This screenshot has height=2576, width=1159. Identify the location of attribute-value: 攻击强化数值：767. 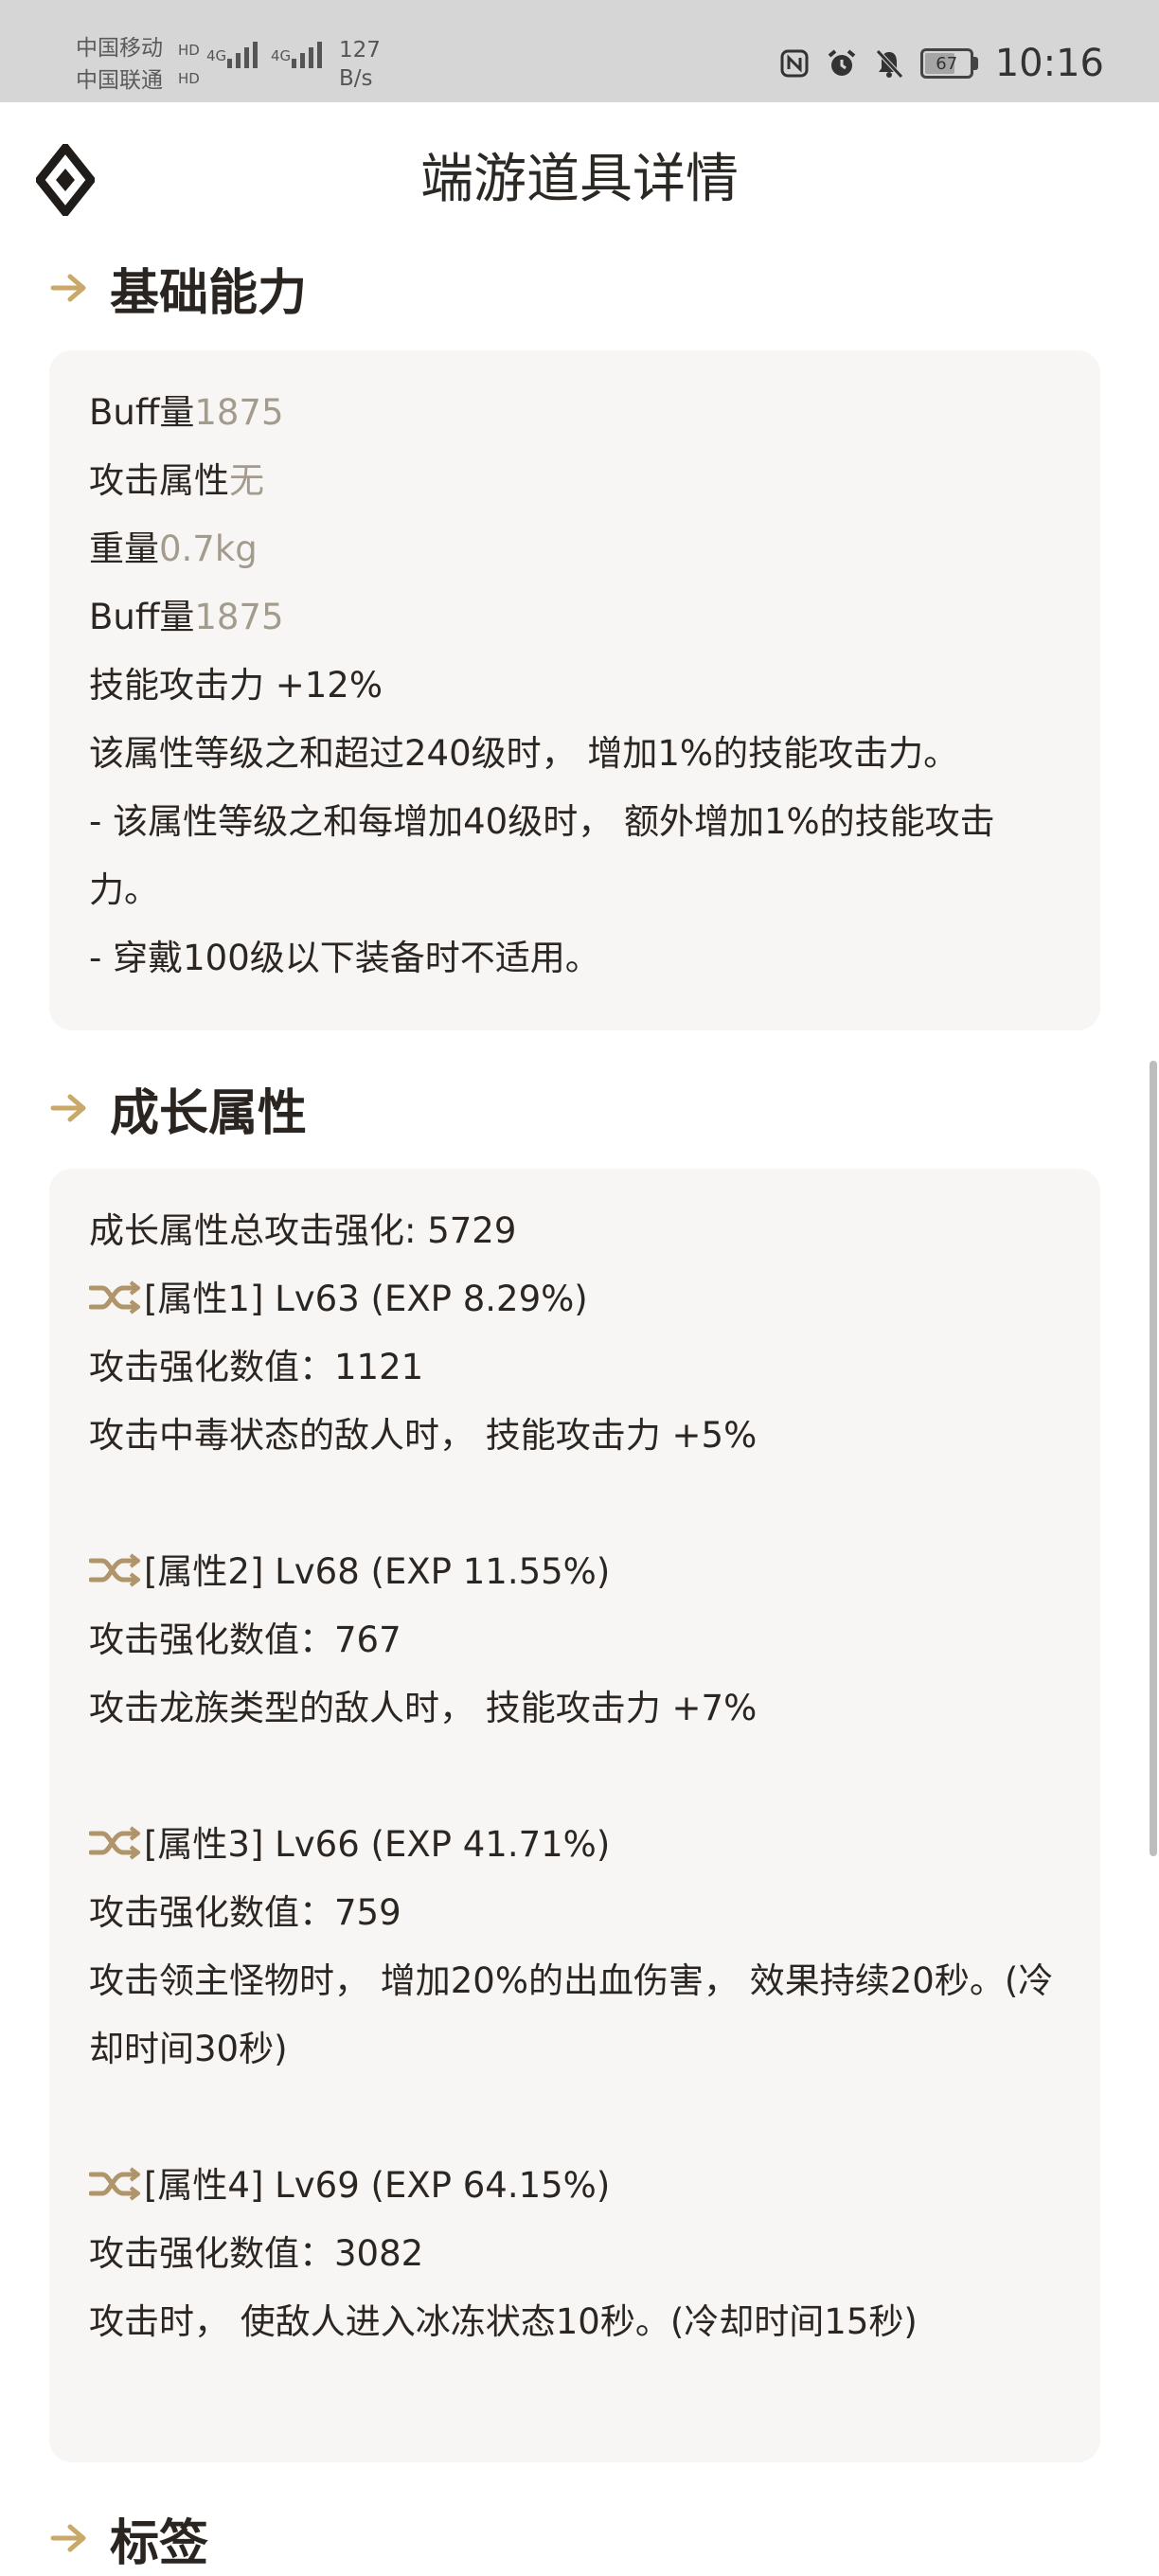
(245, 1639).